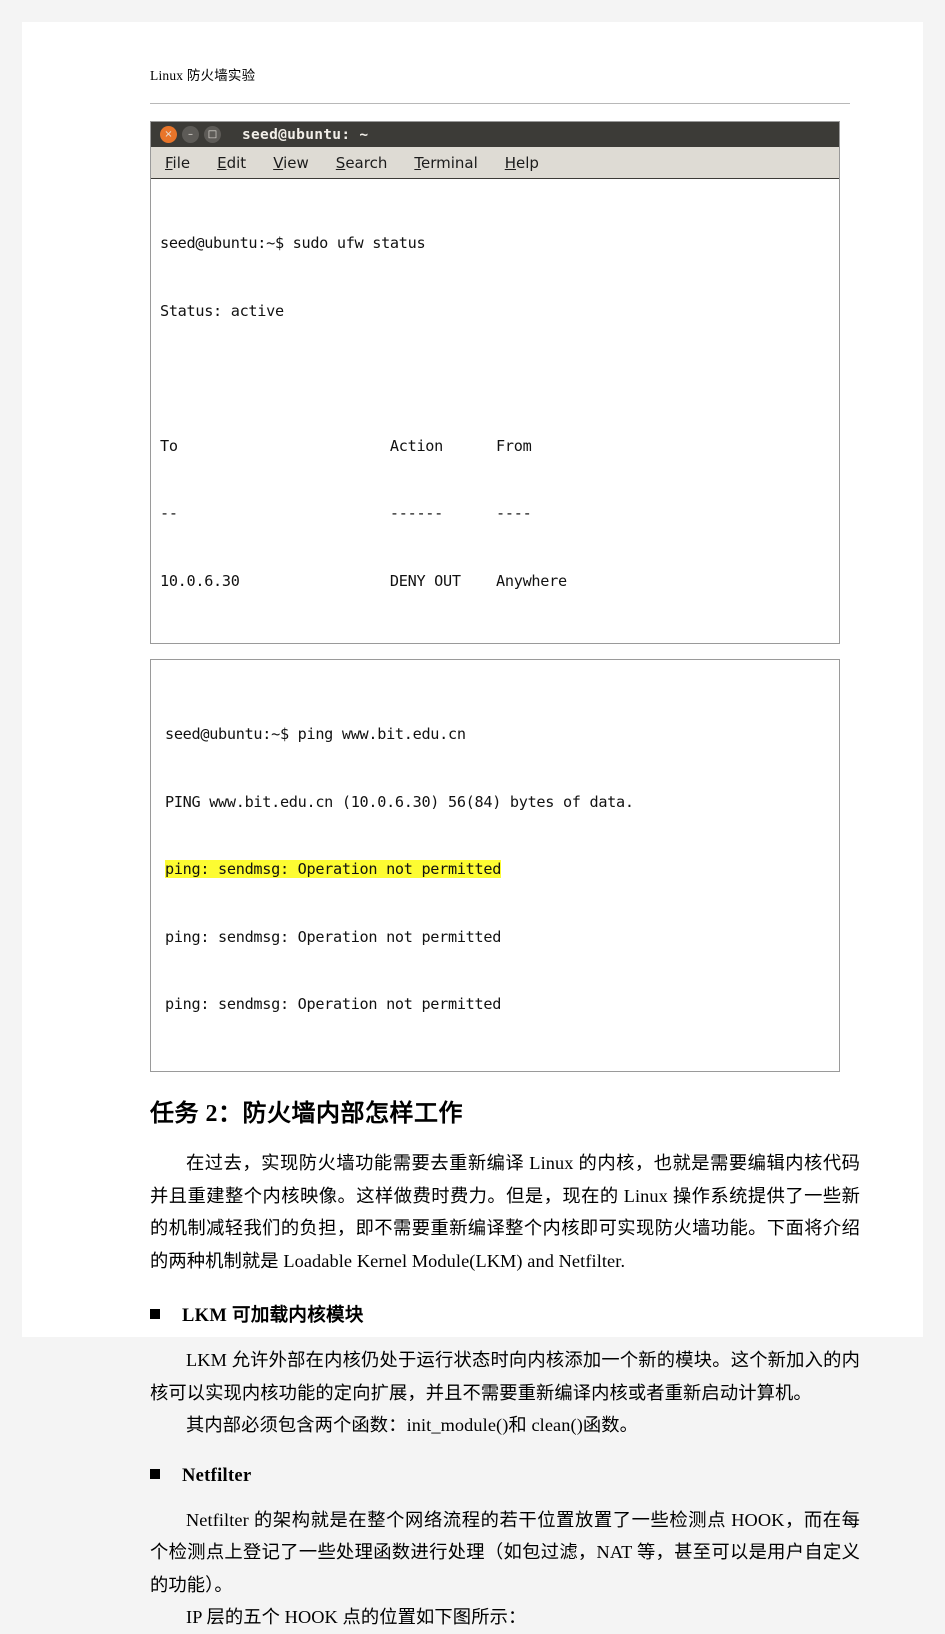 This screenshot has width=945, height=1634. What do you see at coordinates (291, 163) in the screenshot?
I see `menu-item-view: View` at bounding box center [291, 163].